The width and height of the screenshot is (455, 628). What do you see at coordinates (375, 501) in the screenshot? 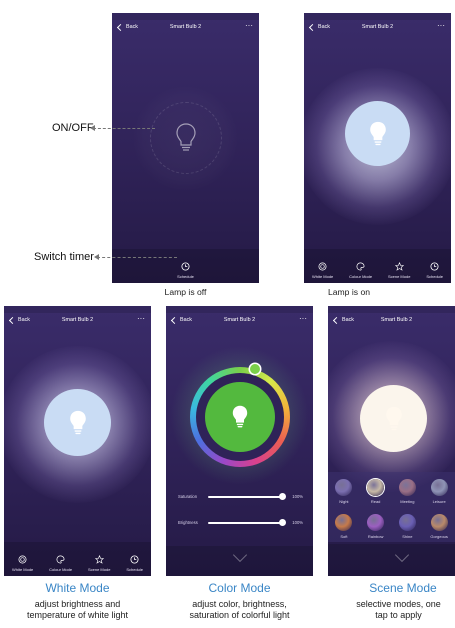
I see `scene-label: Read` at bounding box center [375, 501].